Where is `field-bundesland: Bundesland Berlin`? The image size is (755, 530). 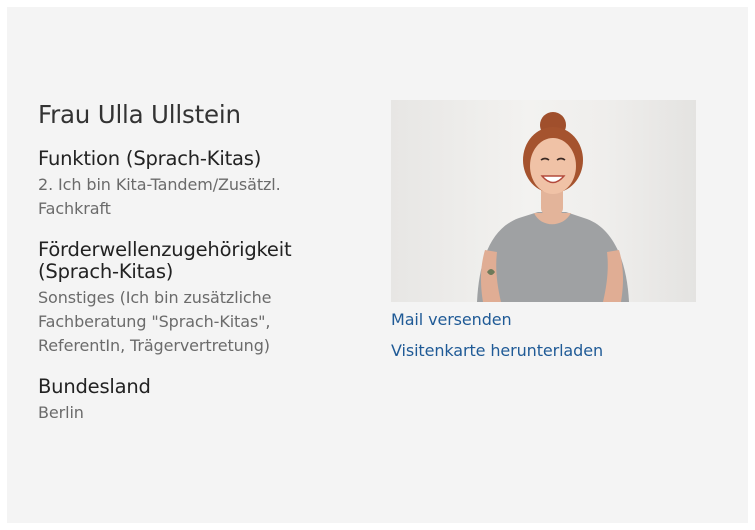
field-bundesland: Bundesland Berlin is located at coordinates (193, 400).